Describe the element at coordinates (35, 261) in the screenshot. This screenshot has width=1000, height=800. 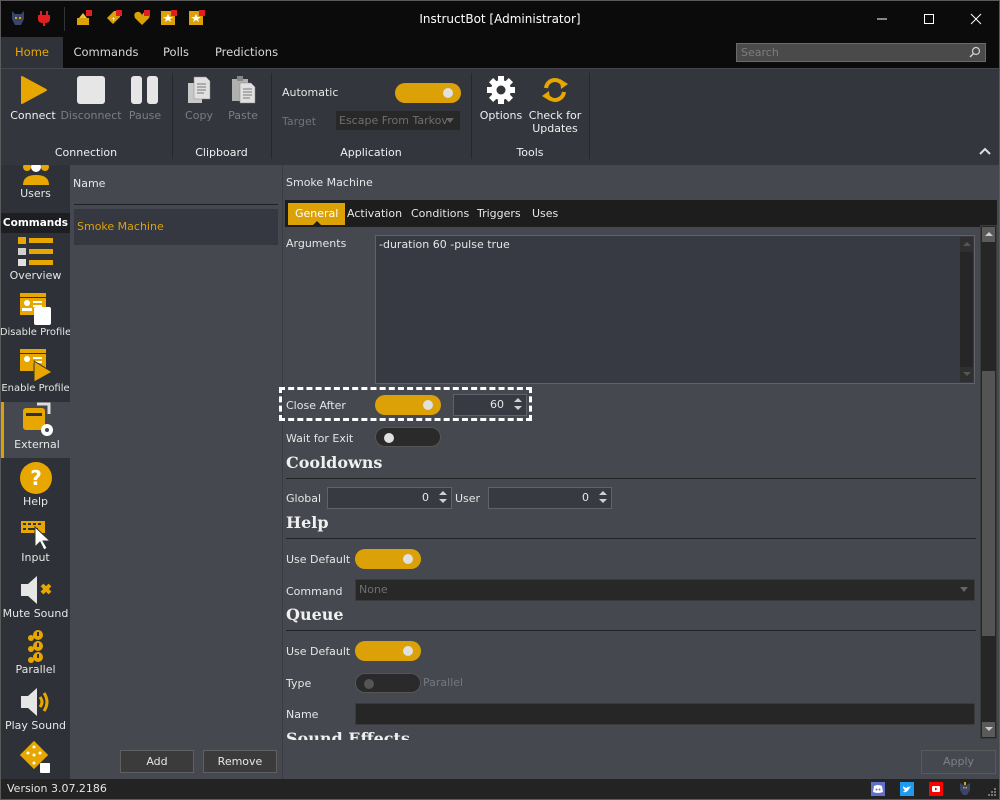
I see `nav-item-overview: Overview` at that location.